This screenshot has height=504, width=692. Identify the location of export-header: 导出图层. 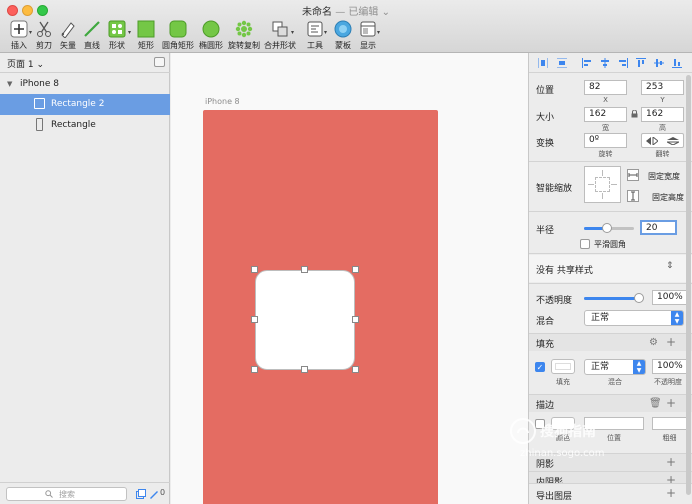
(554, 497).